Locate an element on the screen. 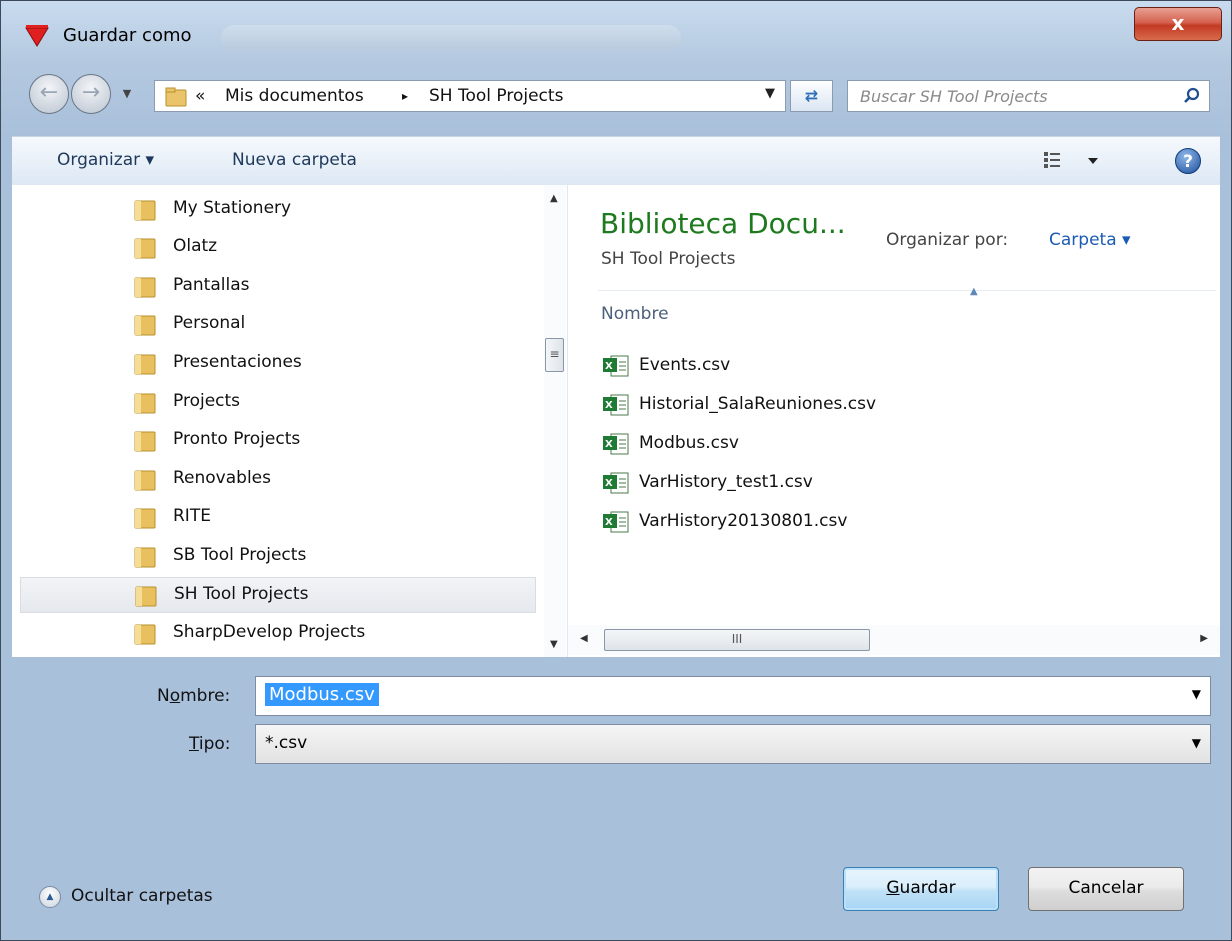 Image resolution: width=1232 pixels, height=941 pixels. tree-item-label: RITE is located at coordinates (192, 516).